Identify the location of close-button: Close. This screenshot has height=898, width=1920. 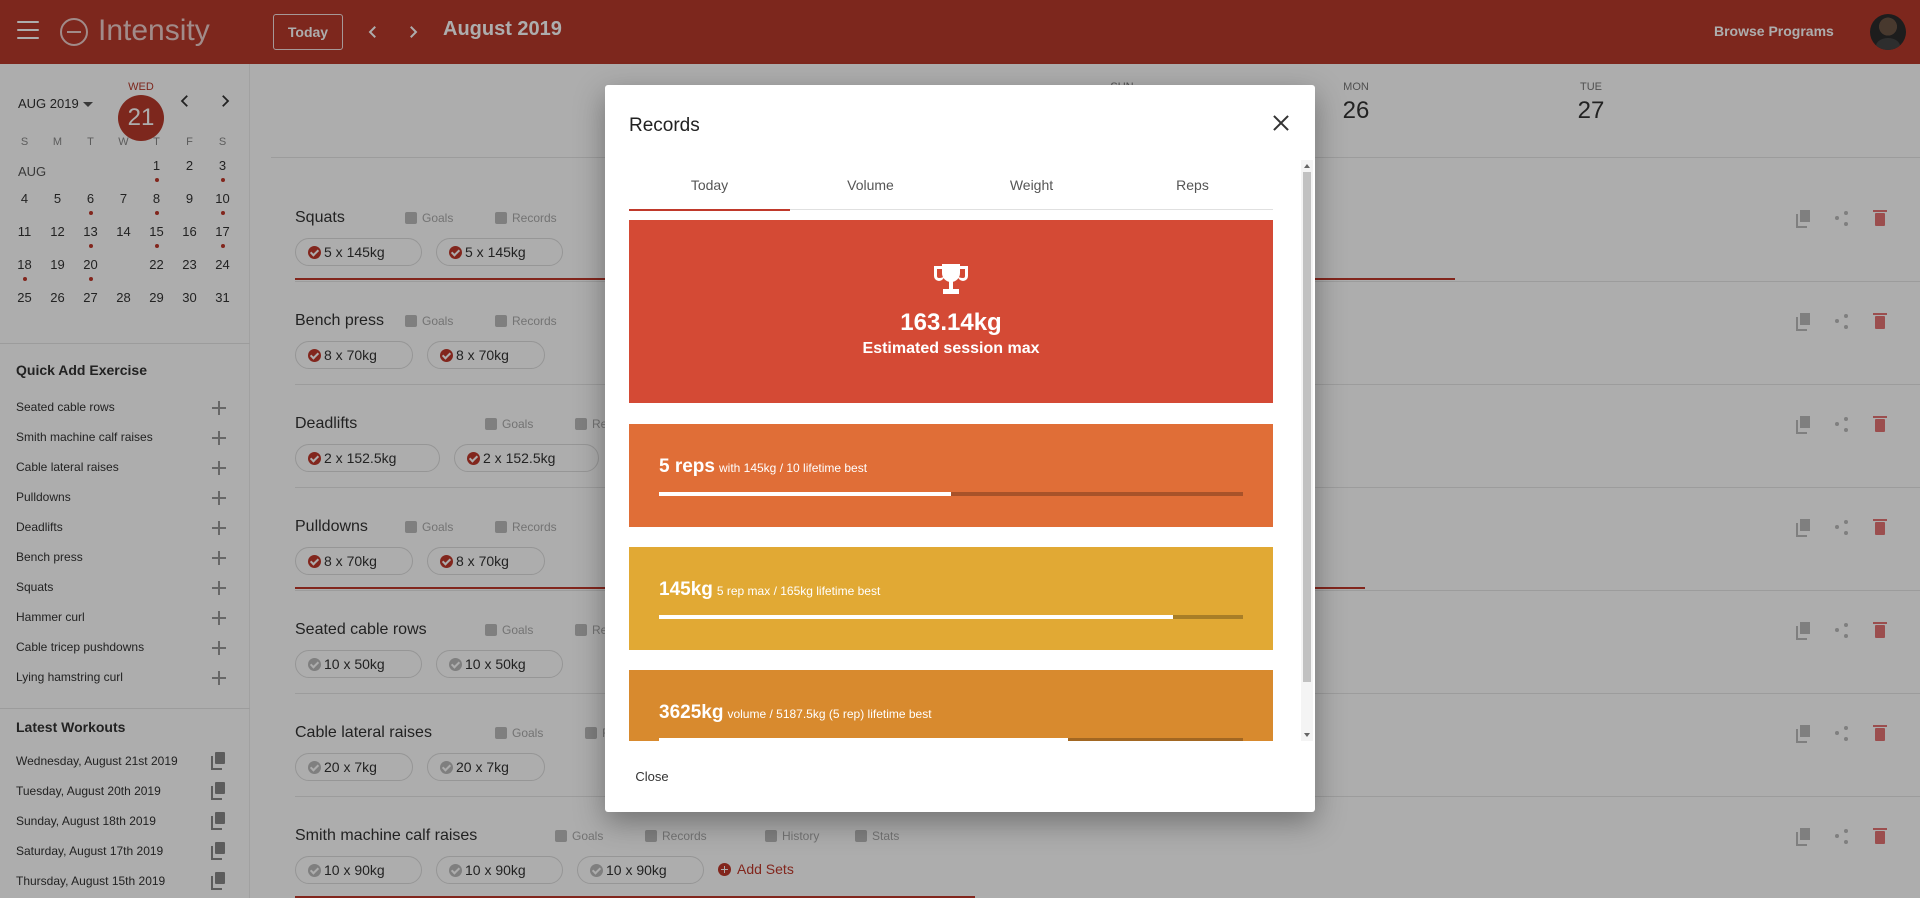
(652, 777).